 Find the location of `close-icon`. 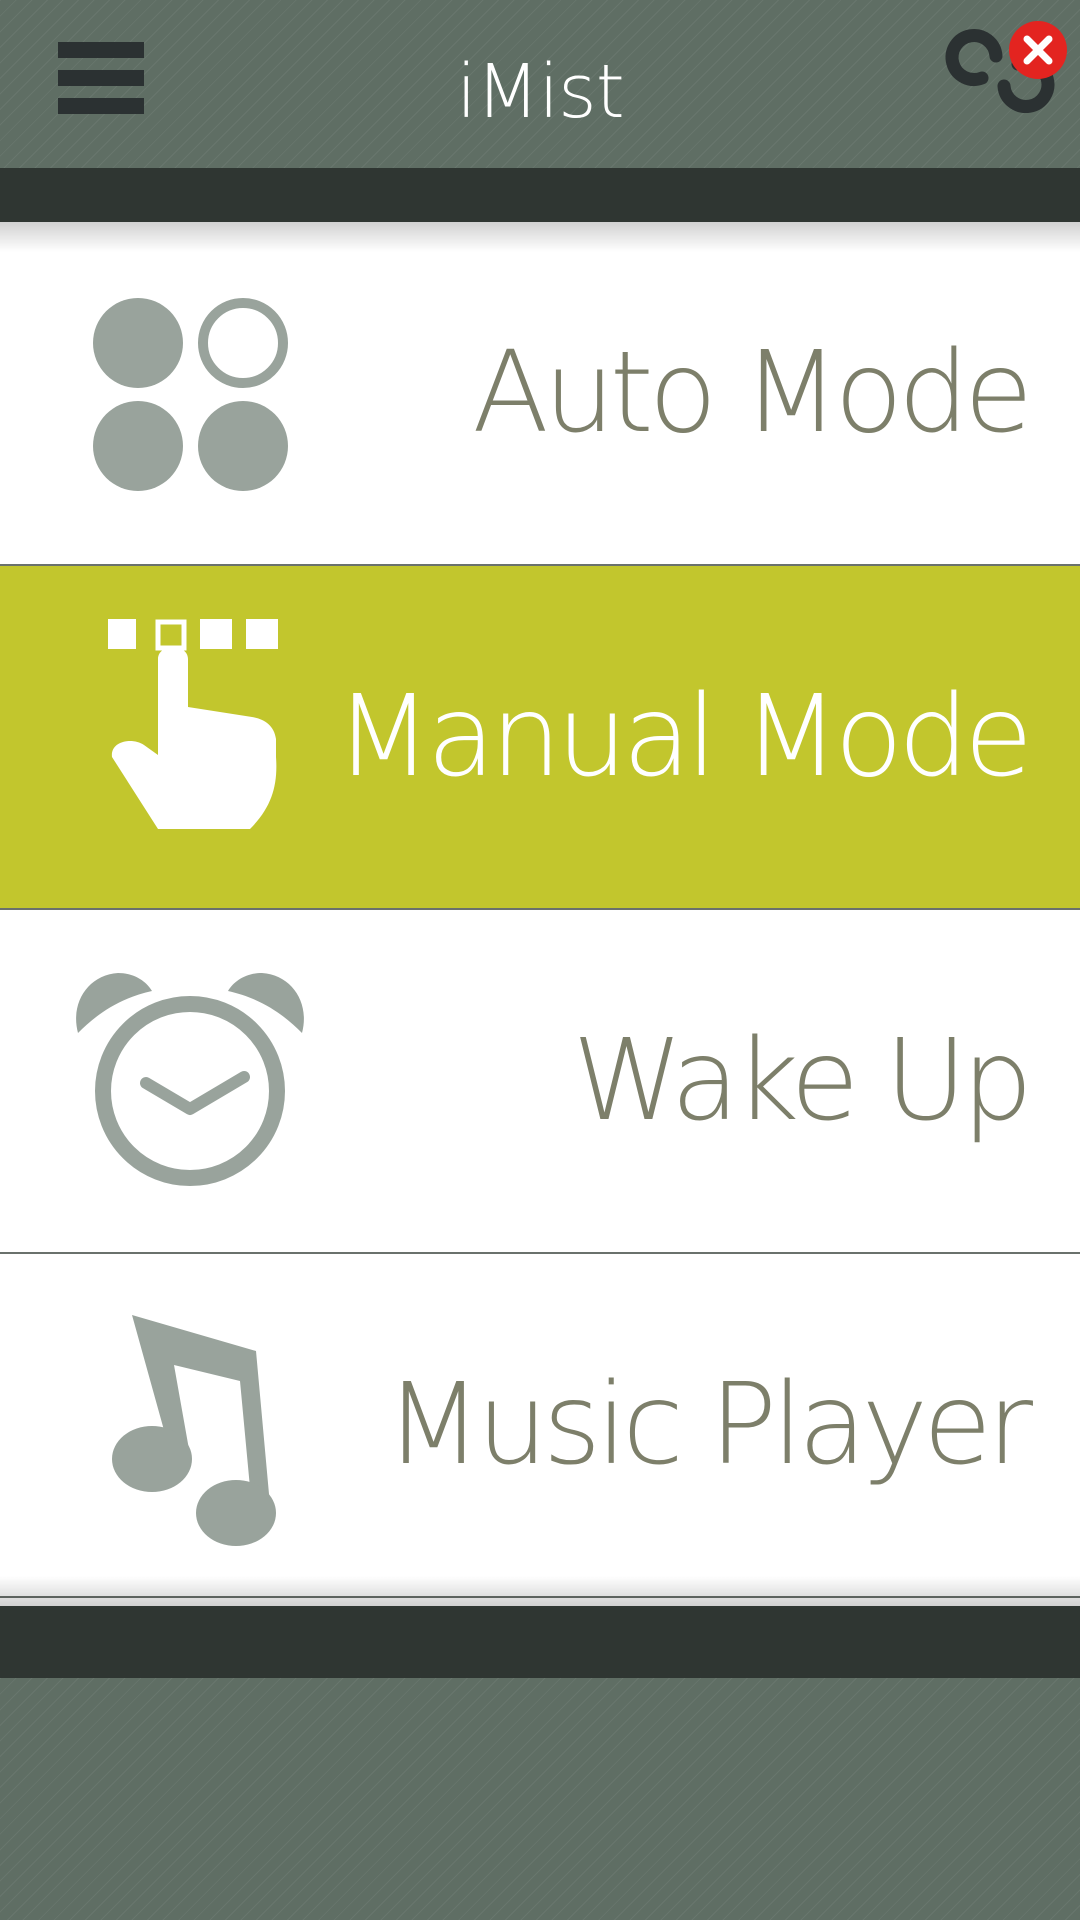

close-icon is located at coordinates (1038, 50).